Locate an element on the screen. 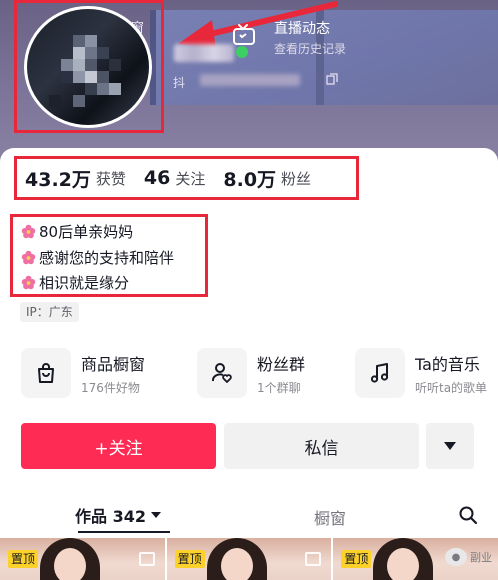  bio-text: 感谢您的支持和陪伴 is located at coordinates (107, 257).